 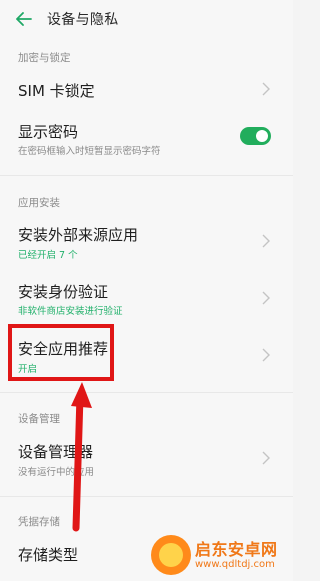 What do you see at coordinates (78, 235) in the screenshot?
I see `item-title: 安装外部来源应用` at bounding box center [78, 235].